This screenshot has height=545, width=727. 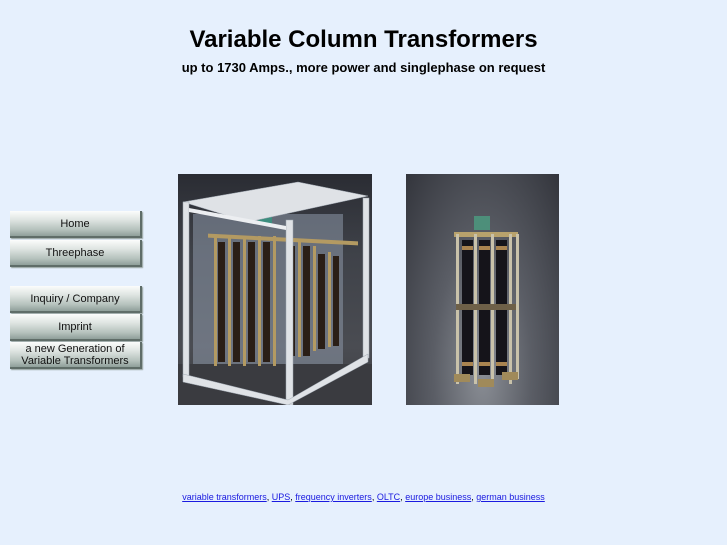 I want to click on nav-button-label: Home, so click(x=75, y=223).